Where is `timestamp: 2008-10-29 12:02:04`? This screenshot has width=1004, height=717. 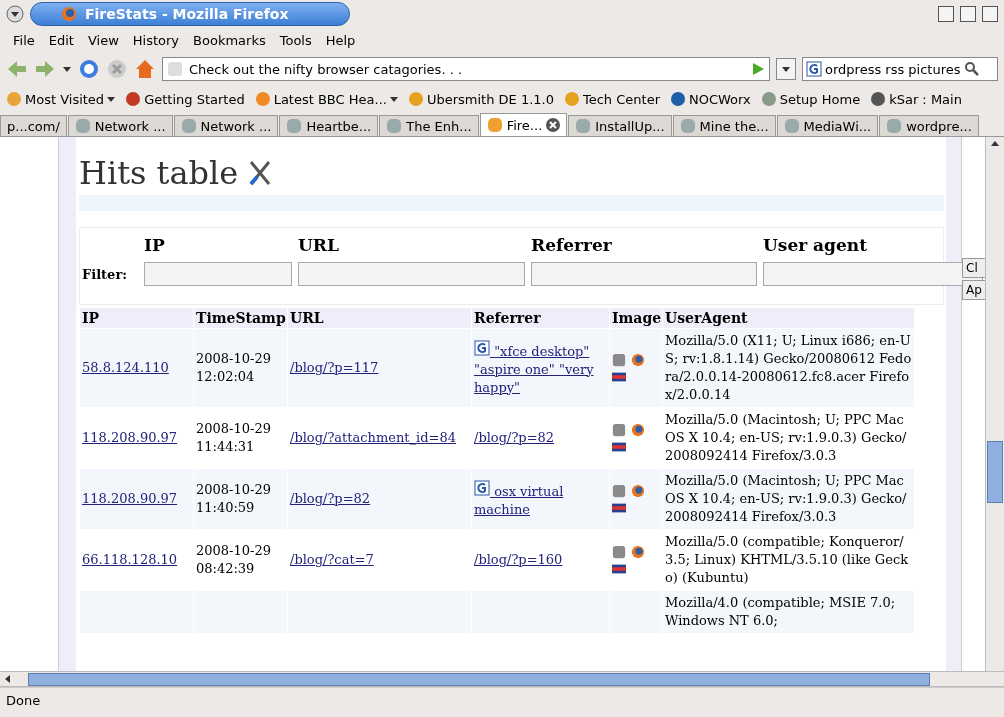 timestamp: 2008-10-29 12:02:04 is located at coordinates (233, 367).